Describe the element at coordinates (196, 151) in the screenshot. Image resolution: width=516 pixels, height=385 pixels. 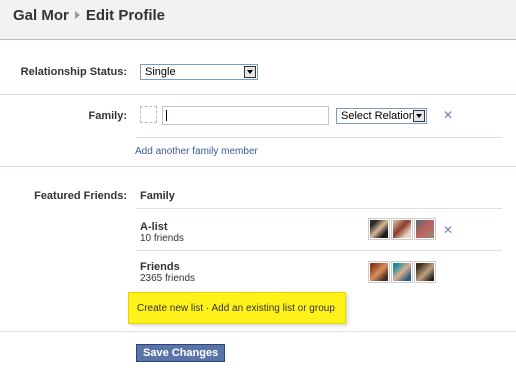
I see `add-family-member-link: Add another family member` at that location.